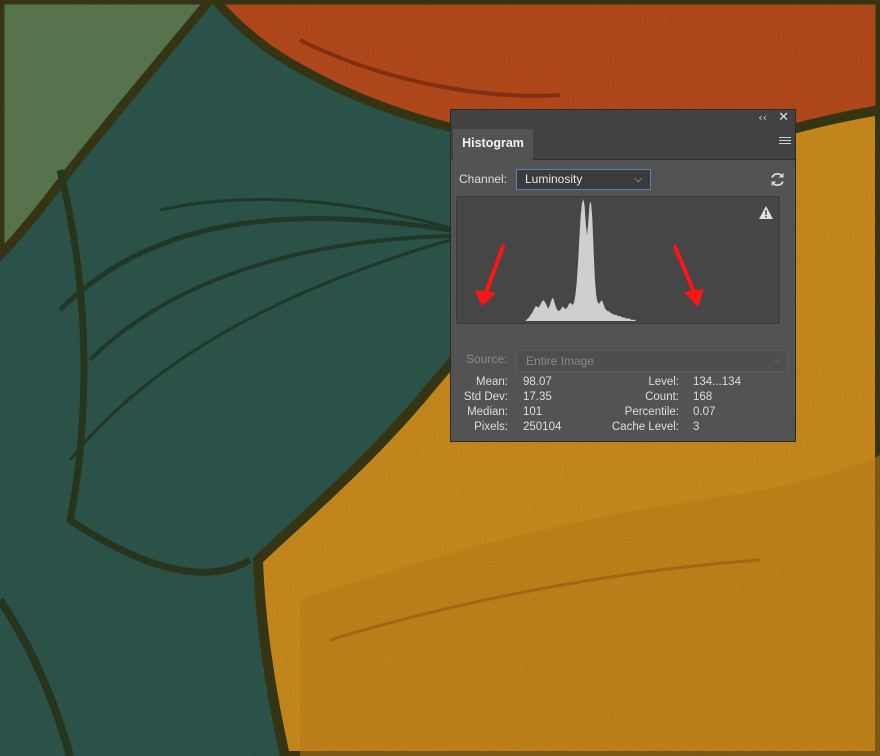 This screenshot has width=880, height=756. What do you see at coordinates (483, 179) in the screenshot?
I see `channel-label: Channel:` at bounding box center [483, 179].